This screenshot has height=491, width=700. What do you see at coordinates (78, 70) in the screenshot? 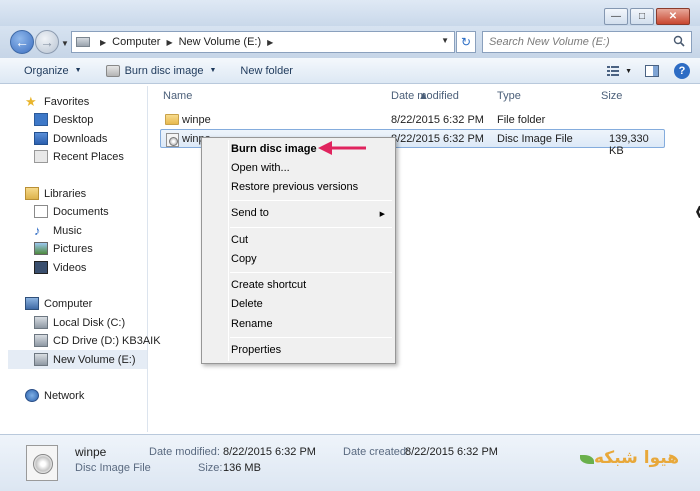
I see `chevron-down-icon: ▼` at bounding box center [78, 70].